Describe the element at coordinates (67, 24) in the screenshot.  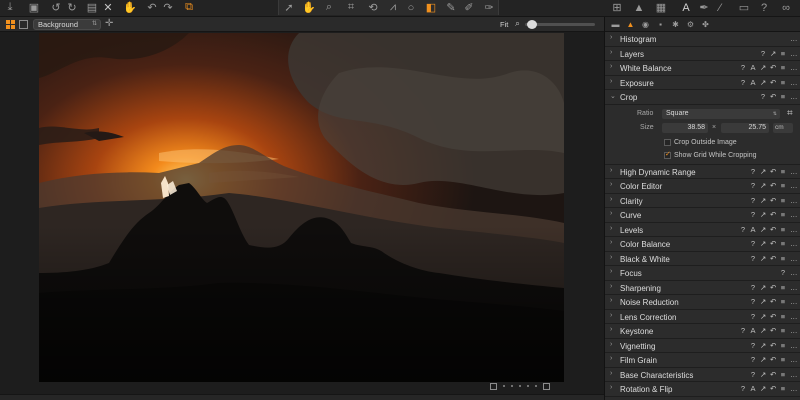
I see `variant-select: Background ⇅` at that location.